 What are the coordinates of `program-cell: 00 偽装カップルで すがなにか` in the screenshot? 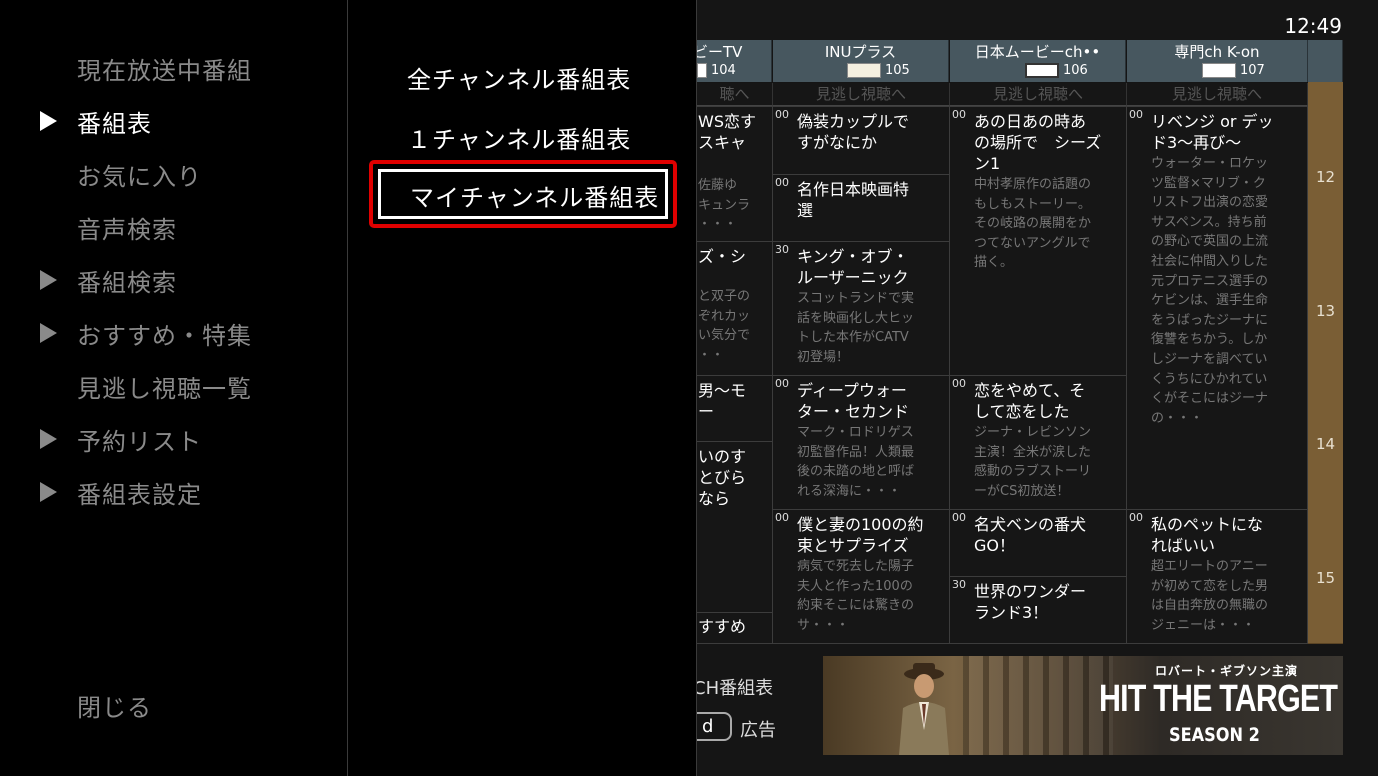 It's located at (861, 140).